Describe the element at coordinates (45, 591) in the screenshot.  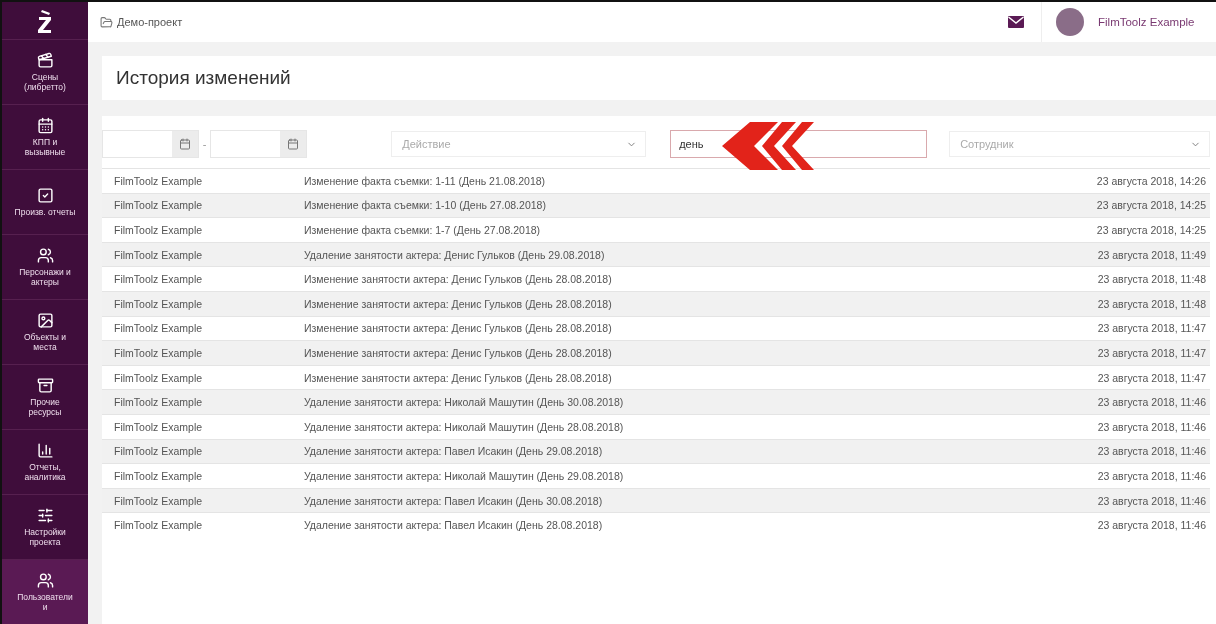
I see `sidebar-item: Пользователи и` at that location.